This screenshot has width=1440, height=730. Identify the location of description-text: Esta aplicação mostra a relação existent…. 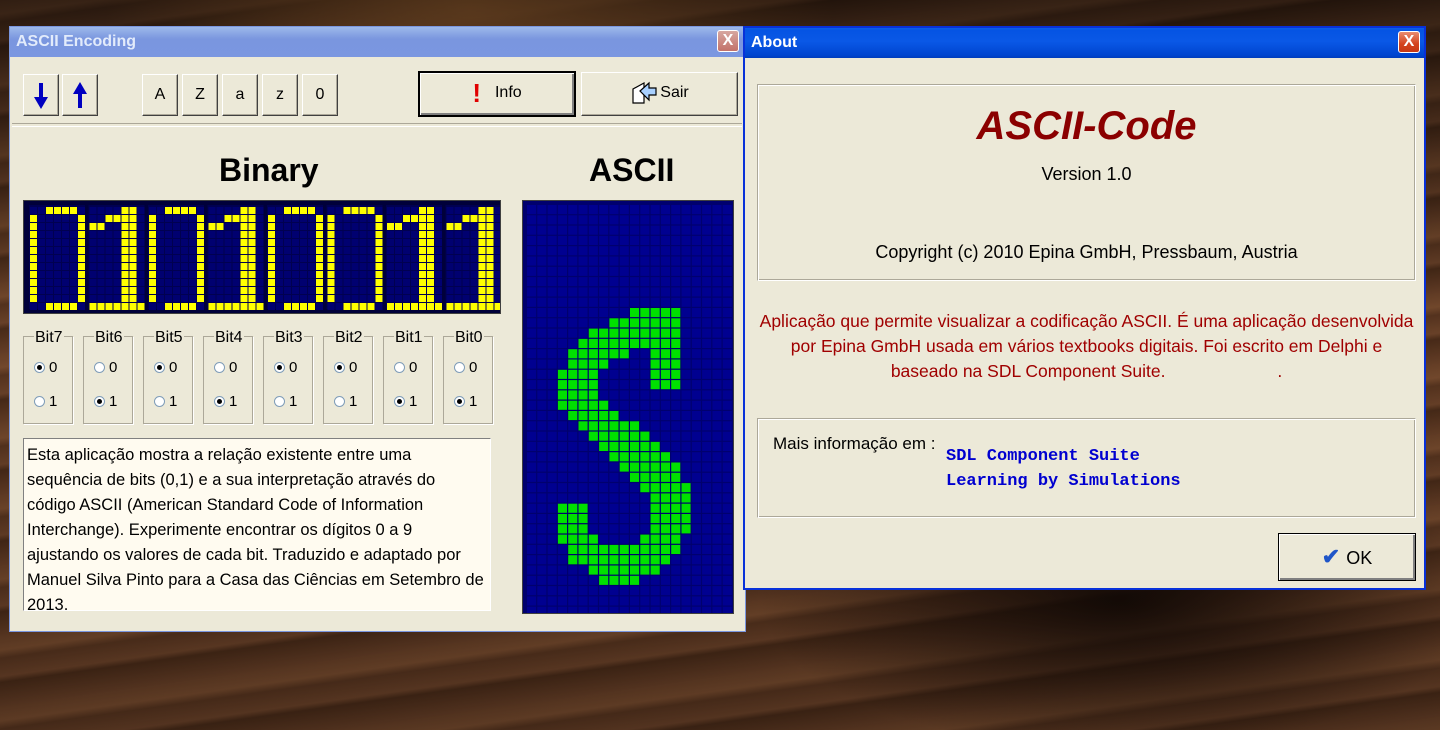
(257, 526).